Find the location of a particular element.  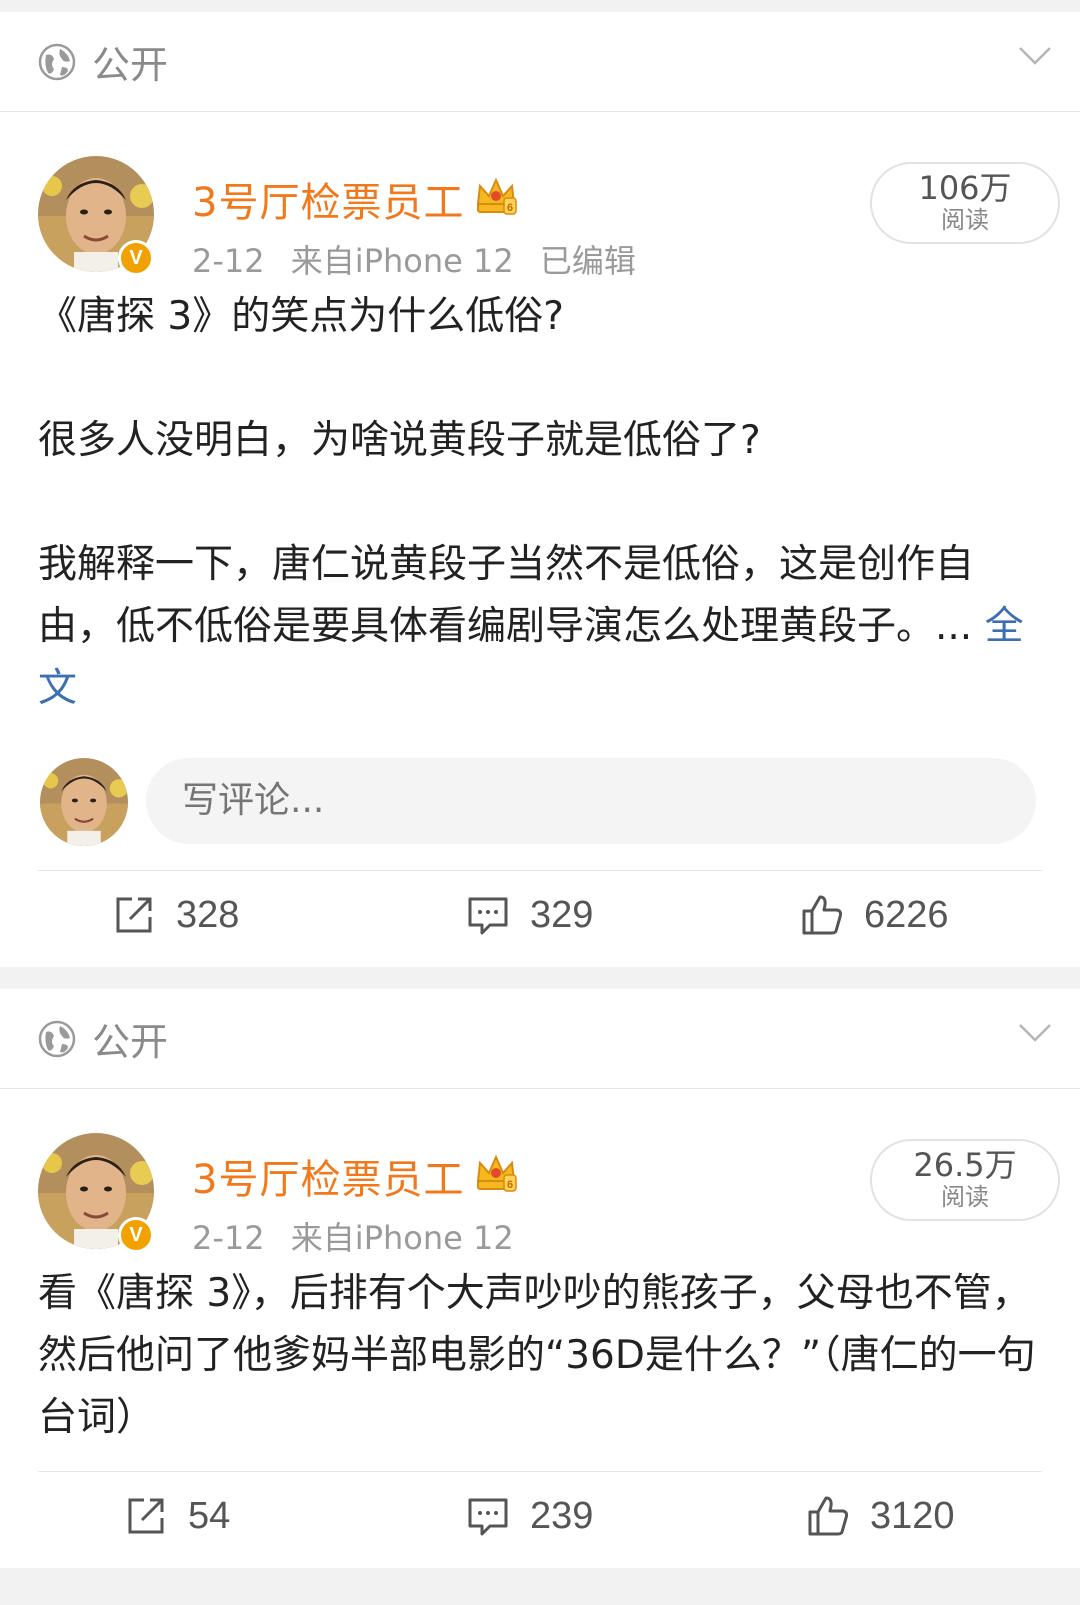

action-bar: 328 329 6226 is located at coordinates (540, 919).